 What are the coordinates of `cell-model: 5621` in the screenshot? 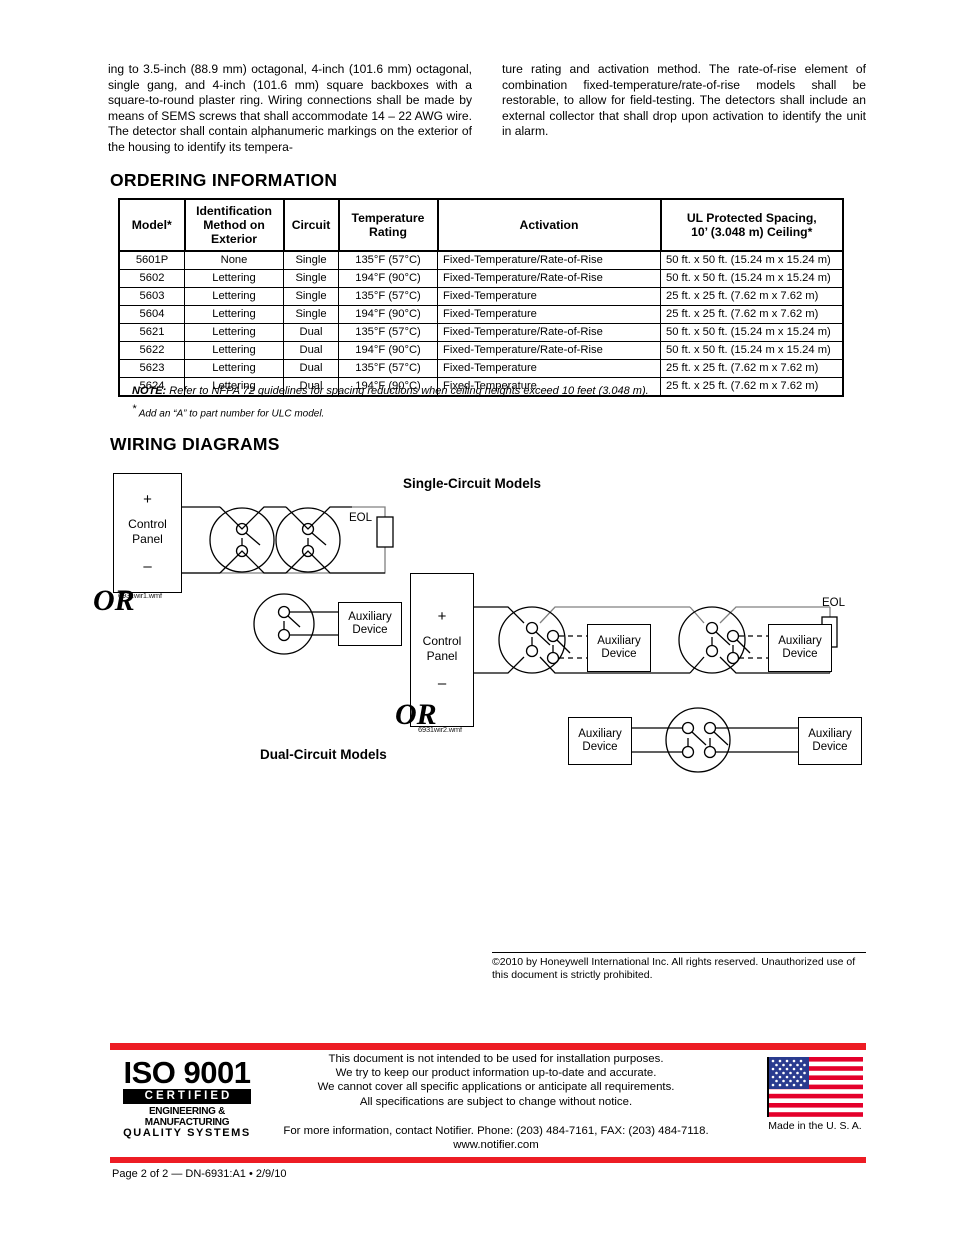 It's located at (151, 332).